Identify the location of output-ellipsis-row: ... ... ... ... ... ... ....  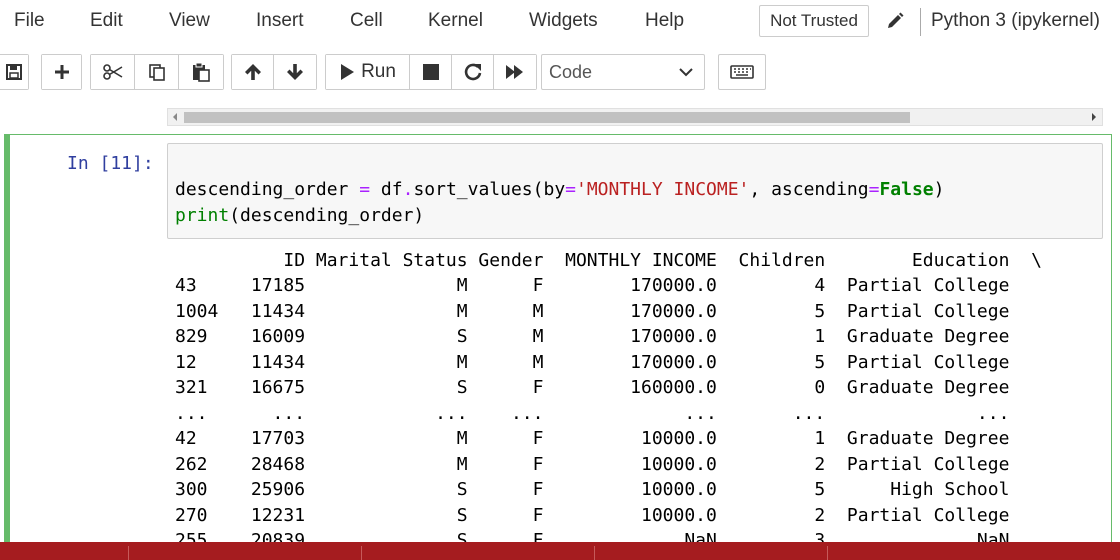
(592, 413).